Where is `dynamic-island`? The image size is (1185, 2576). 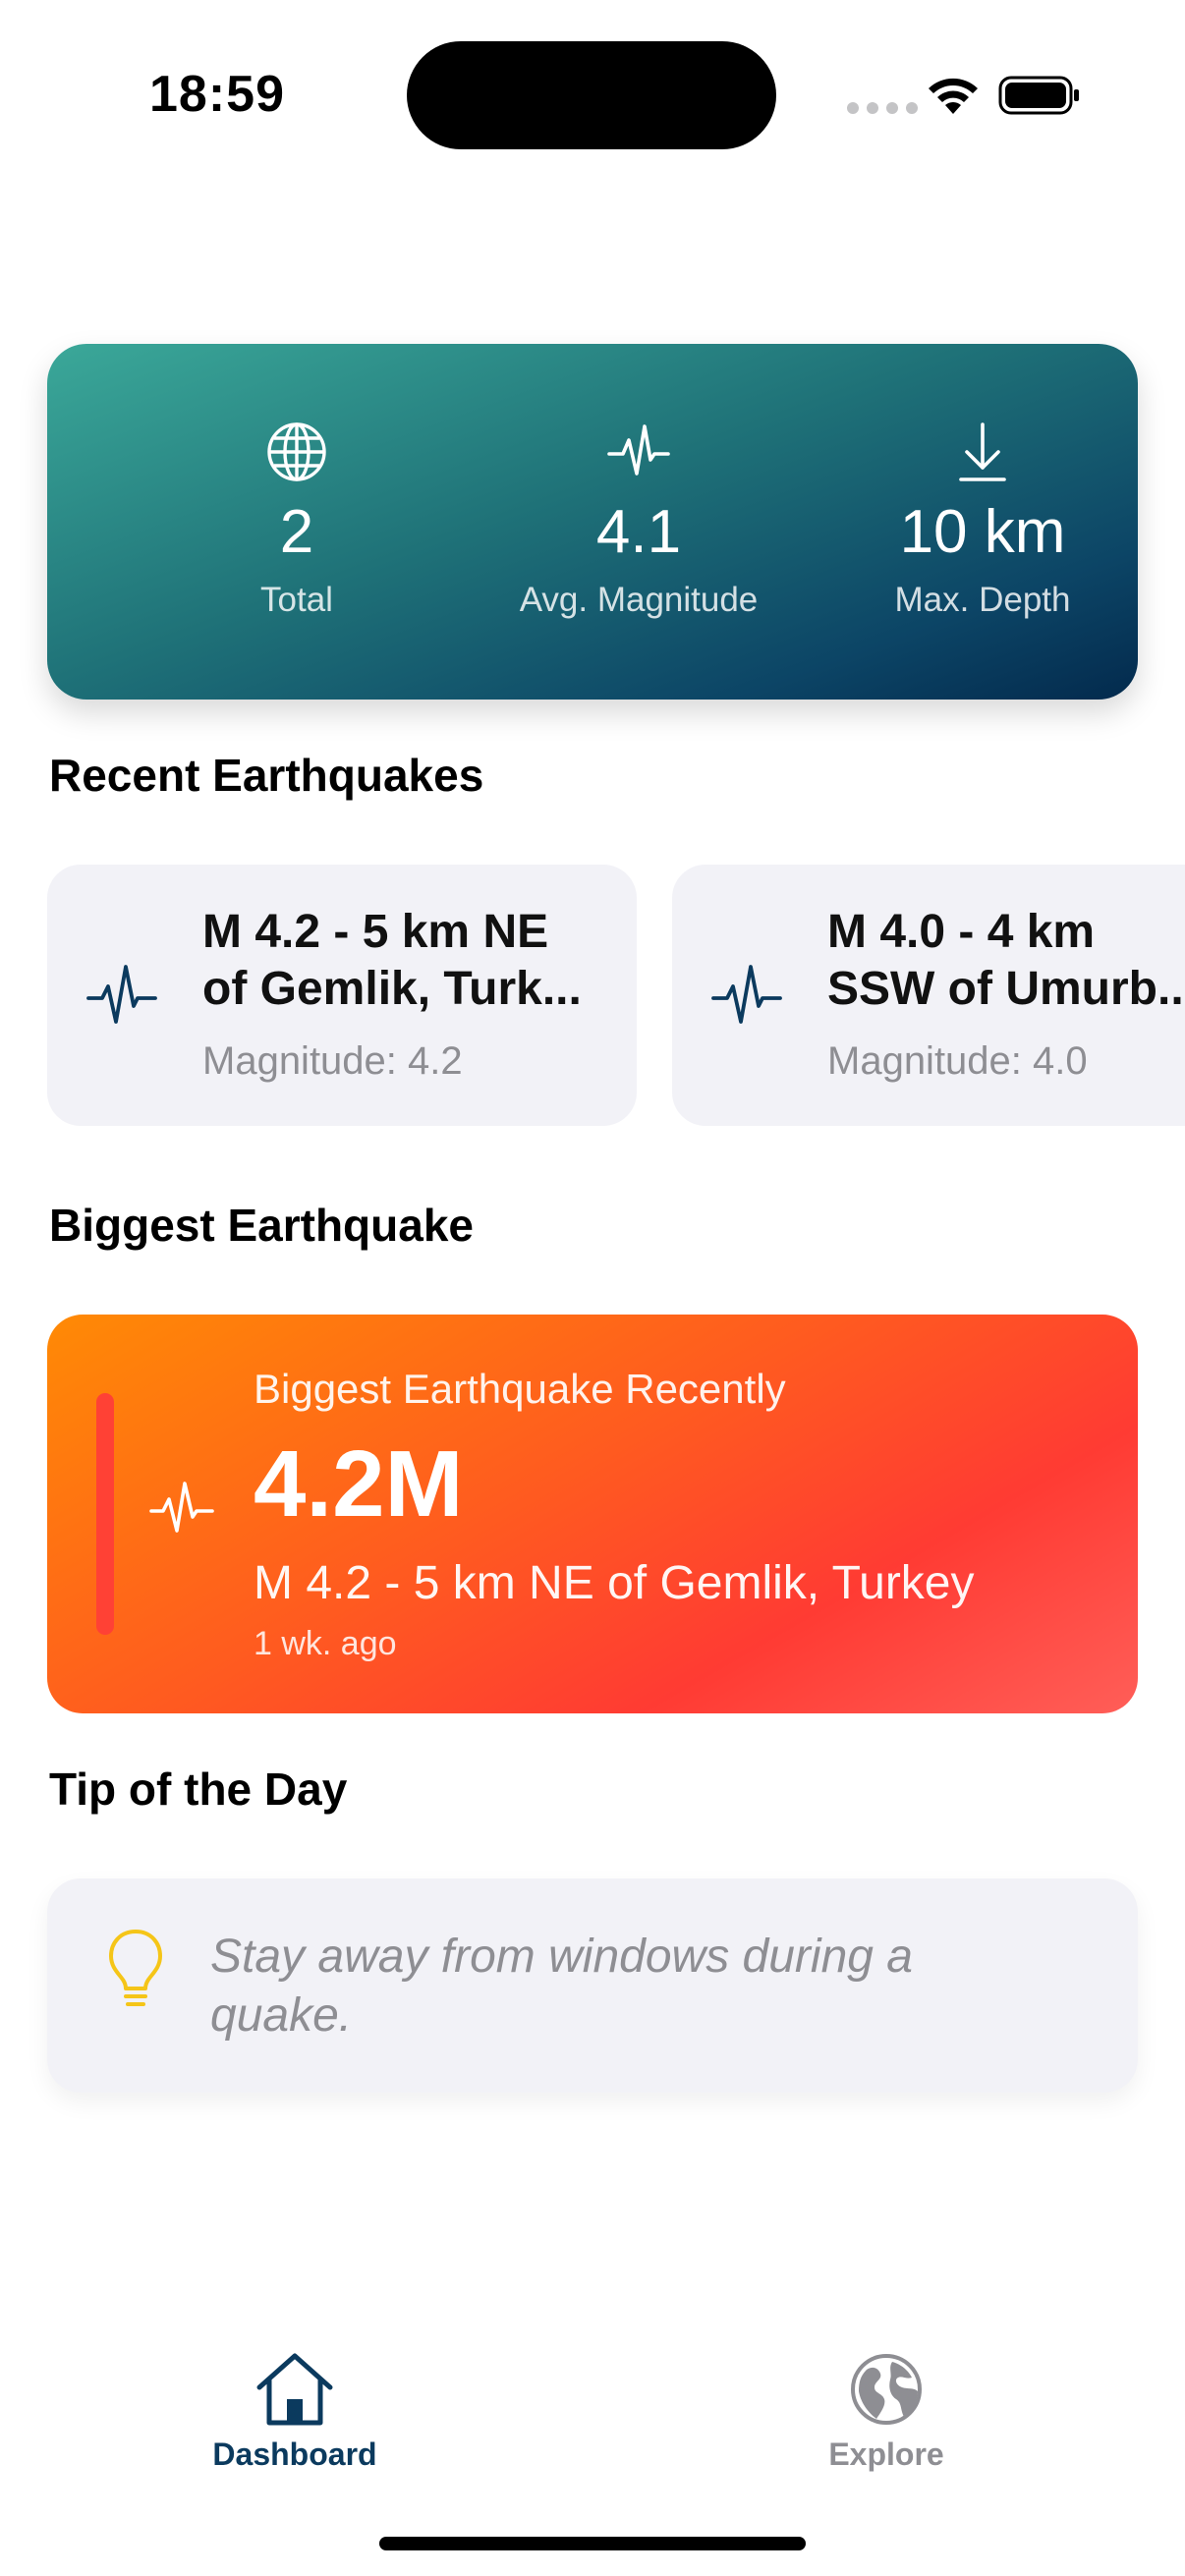
dynamic-island is located at coordinates (592, 95).